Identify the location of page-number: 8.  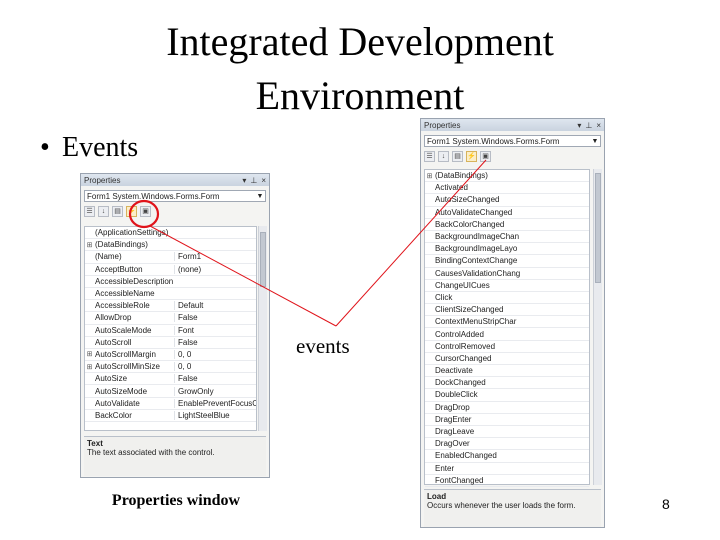
(666, 504).